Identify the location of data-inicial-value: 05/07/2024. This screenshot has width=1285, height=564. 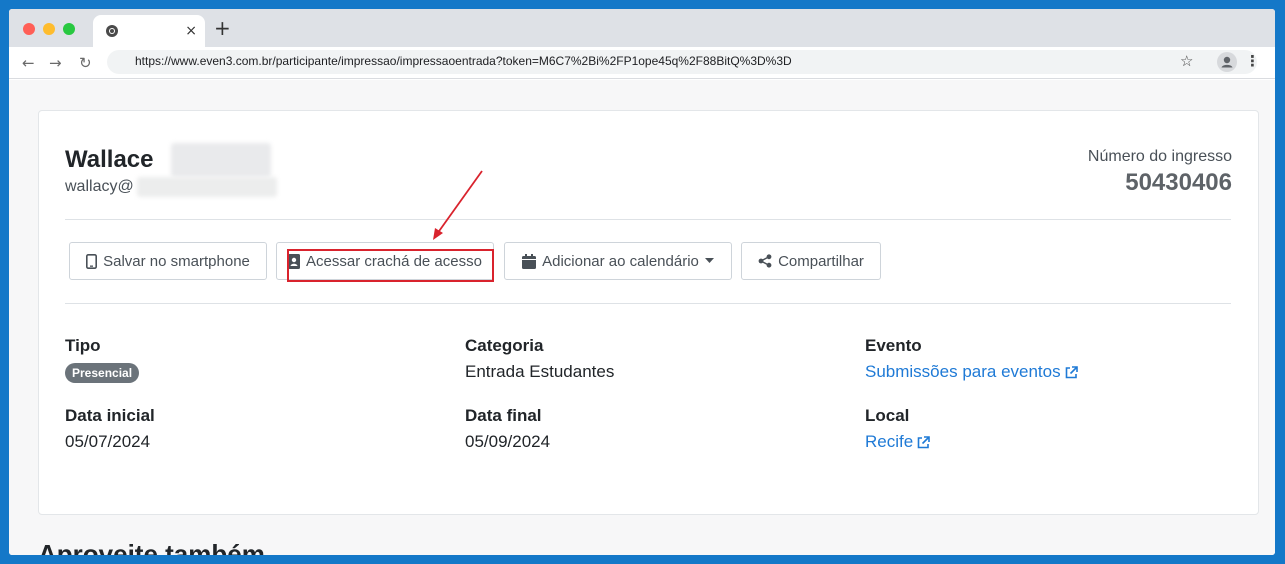
(108, 441).